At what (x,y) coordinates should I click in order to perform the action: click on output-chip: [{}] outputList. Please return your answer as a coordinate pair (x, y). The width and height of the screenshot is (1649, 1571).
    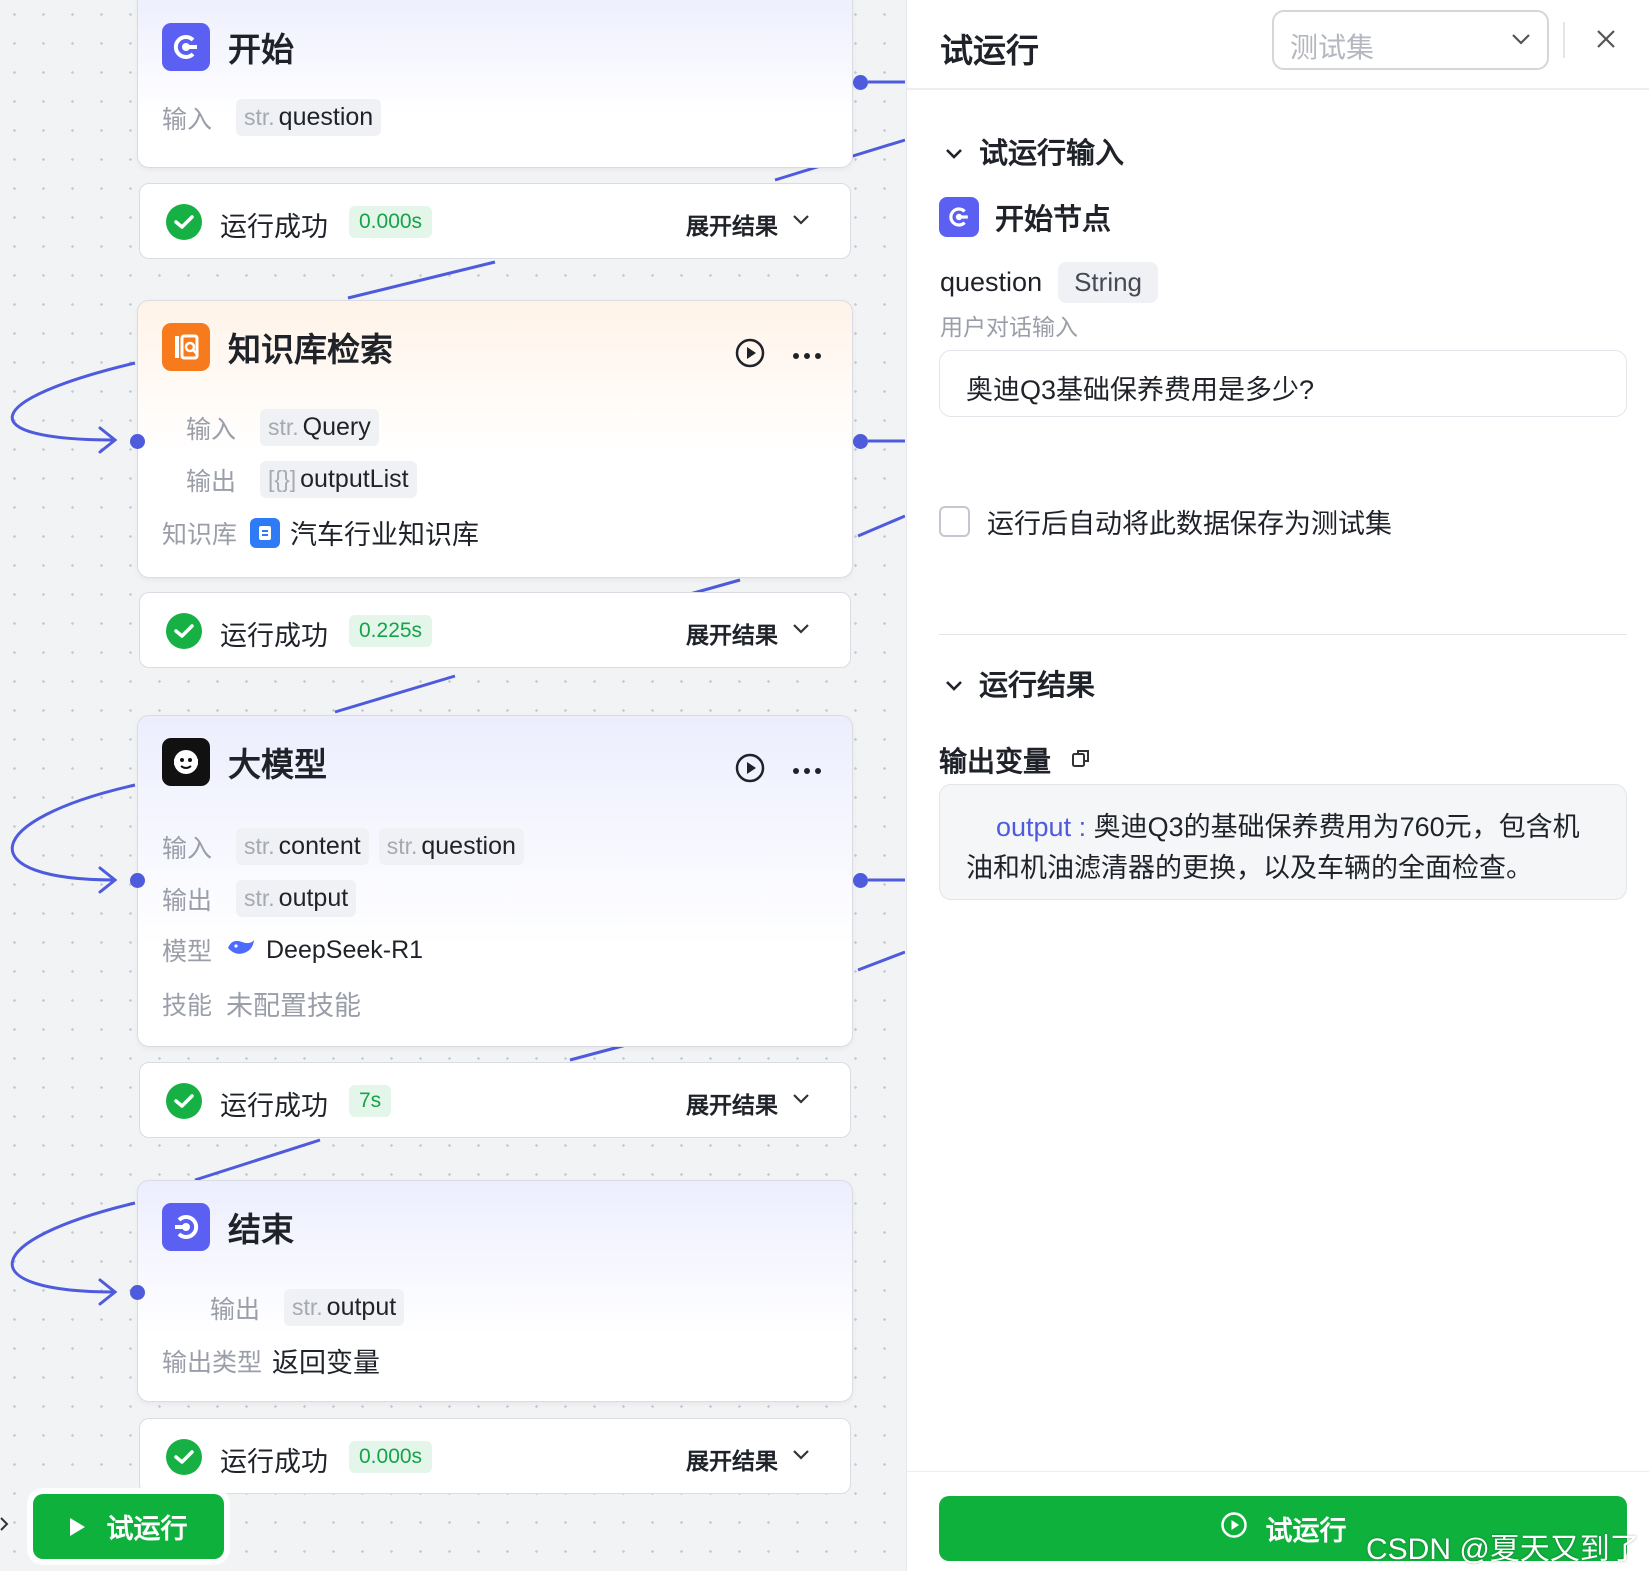
    Looking at the image, I should click on (338, 479).